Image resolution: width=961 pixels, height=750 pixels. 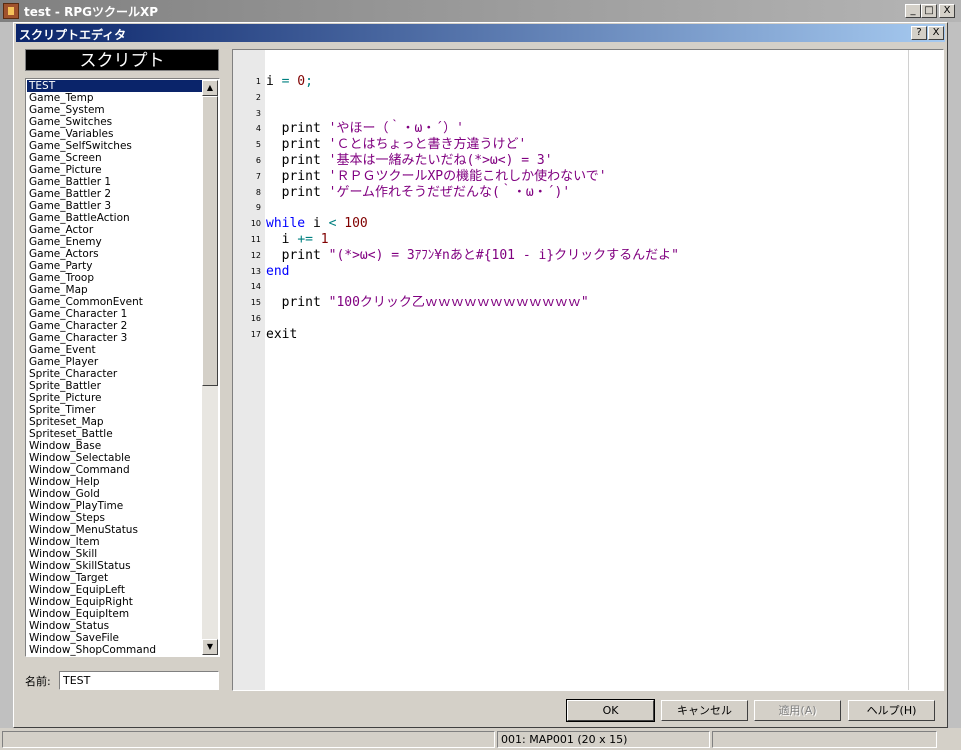 What do you see at coordinates (114, 362) in the screenshot?
I see `script-list-item: Game_Player` at bounding box center [114, 362].